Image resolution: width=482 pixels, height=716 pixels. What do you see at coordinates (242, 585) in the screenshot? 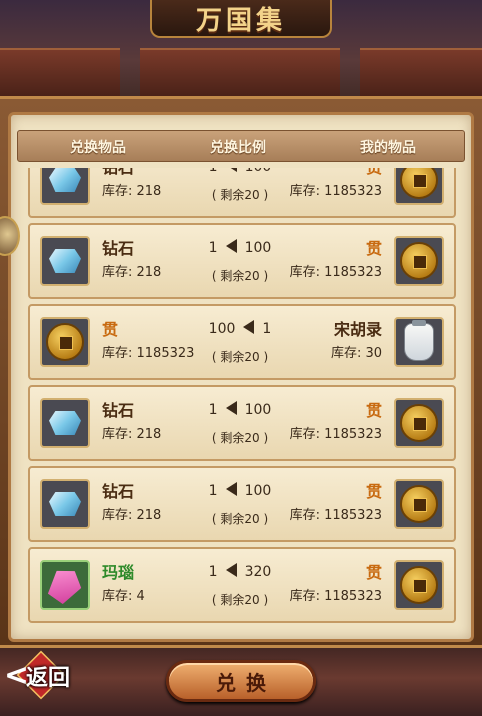
I see `exchange-row: 玛瑙 库存: 4 1 320 ( 剩余20 ) 贯 库存: 1185323` at bounding box center [242, 585].